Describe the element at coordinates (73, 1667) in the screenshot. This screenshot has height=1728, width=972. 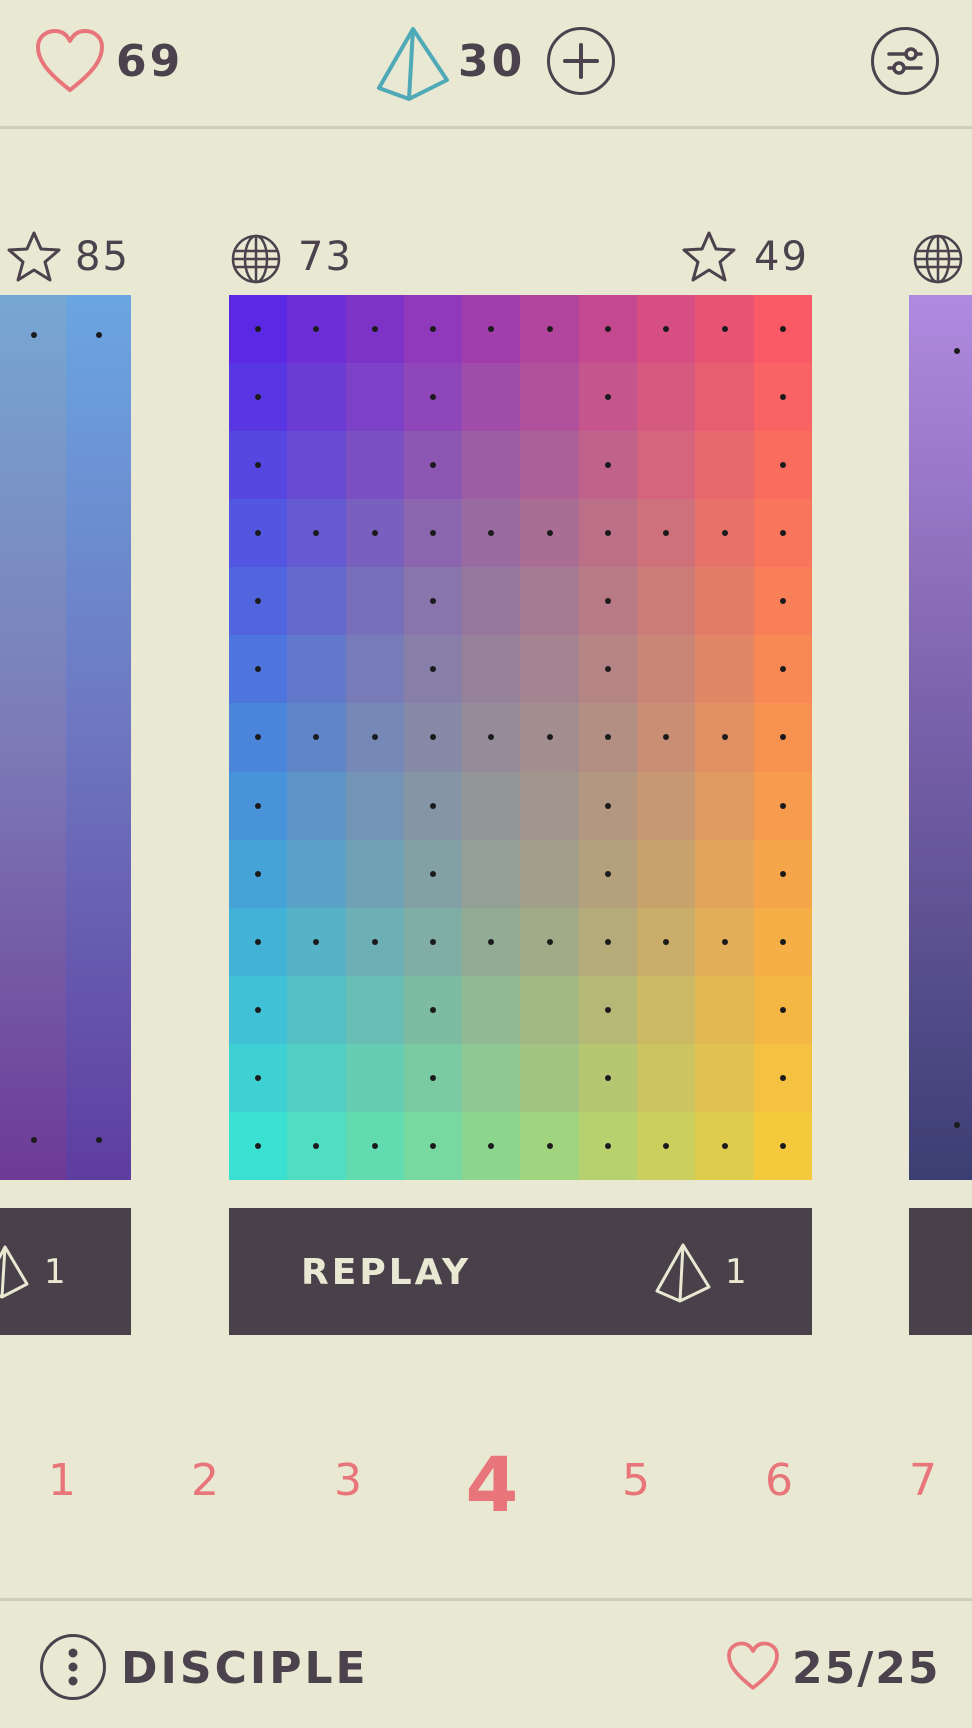
I see `menu-button` at that location.